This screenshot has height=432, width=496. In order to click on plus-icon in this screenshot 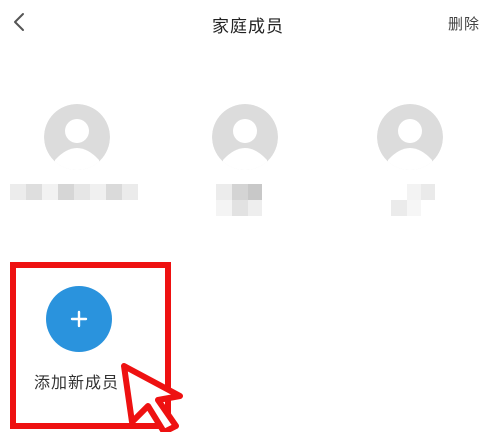, I will do `click(79, 319)`.